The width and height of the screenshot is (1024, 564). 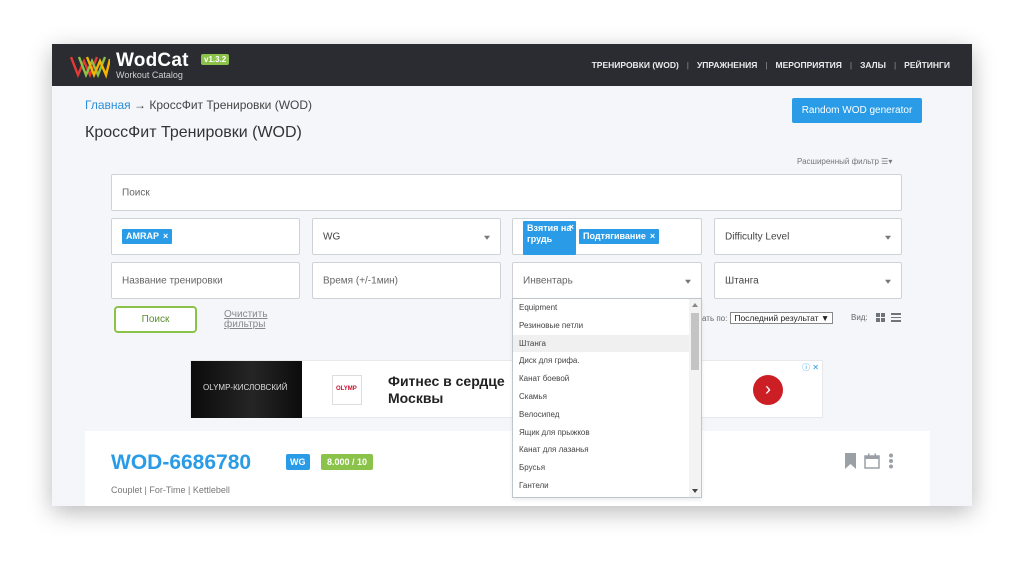 What do you see at coordinates (742, 280) in the screenshot?
I see `barbell-select-value: Штанга` at bounding box center [742, 280].